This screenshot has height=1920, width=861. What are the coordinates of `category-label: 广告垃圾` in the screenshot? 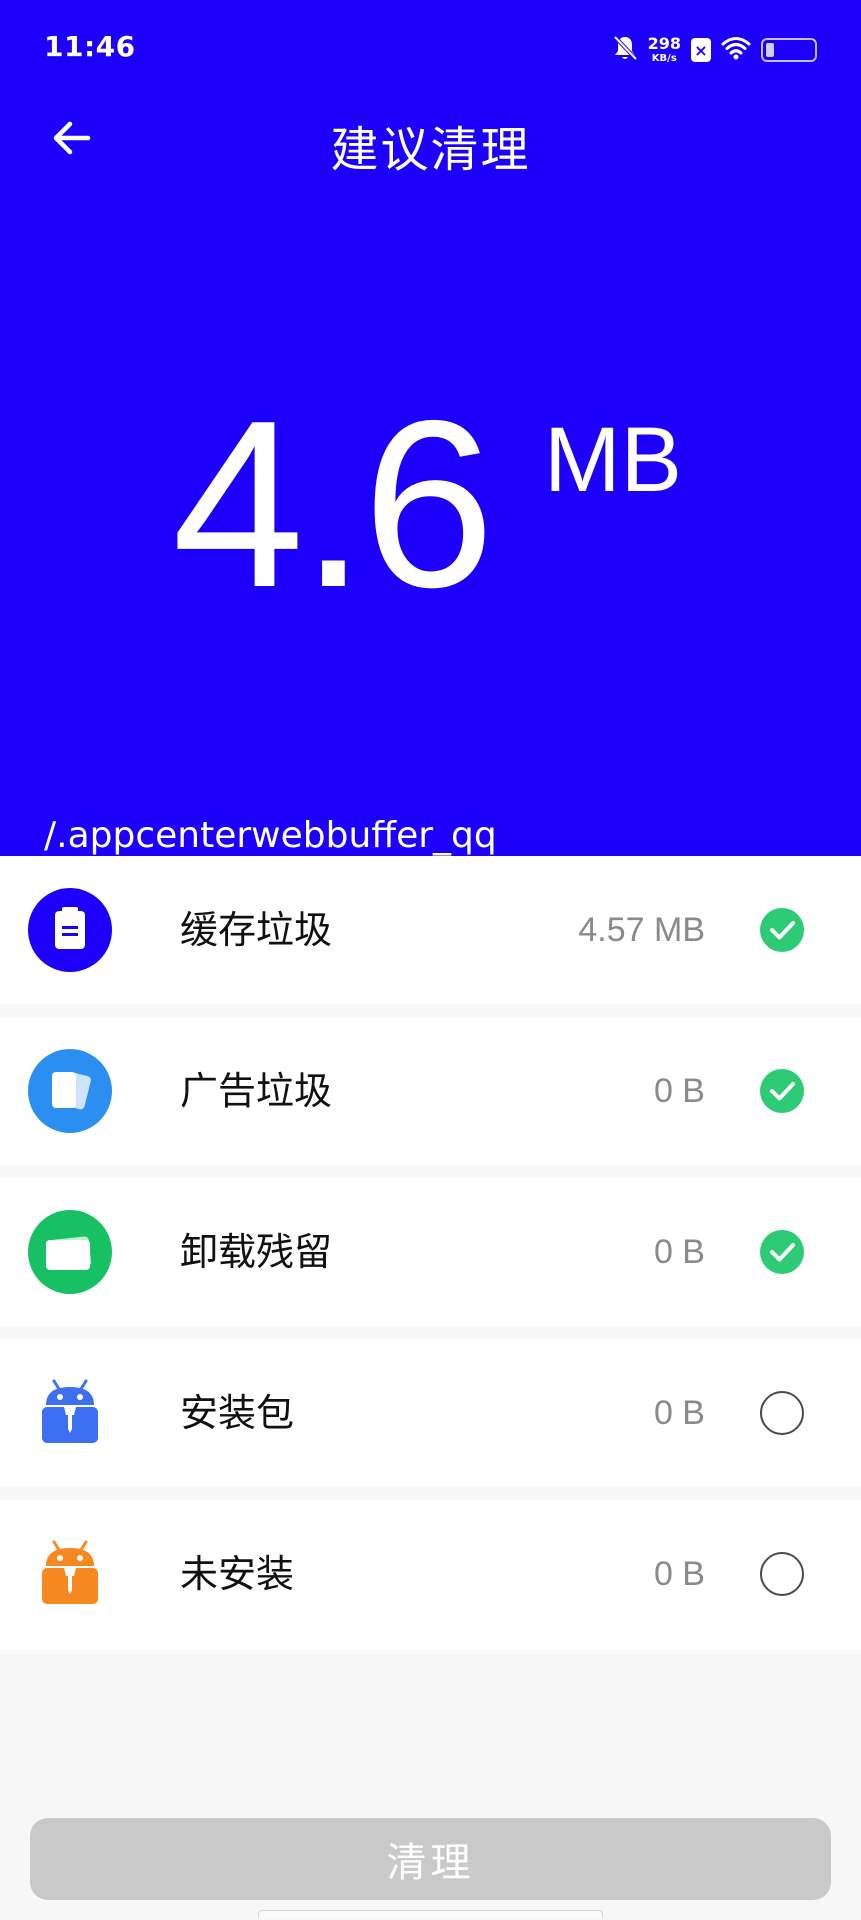 It's located at (256, 1091).